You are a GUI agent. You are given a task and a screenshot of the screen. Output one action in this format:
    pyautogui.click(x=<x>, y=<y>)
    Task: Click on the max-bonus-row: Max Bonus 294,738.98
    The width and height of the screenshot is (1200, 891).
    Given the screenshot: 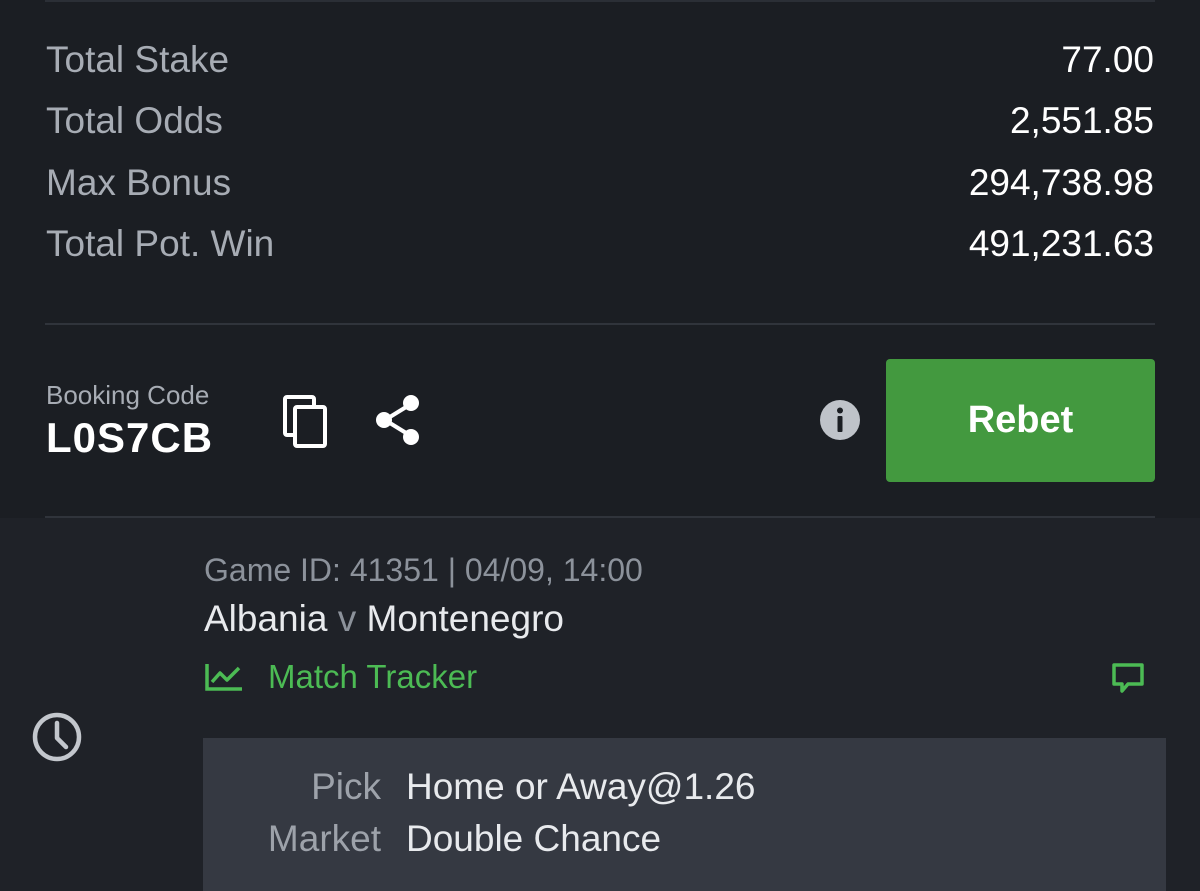 What is the action you would take?
    pyautogui.click(x=600, y=183)
    